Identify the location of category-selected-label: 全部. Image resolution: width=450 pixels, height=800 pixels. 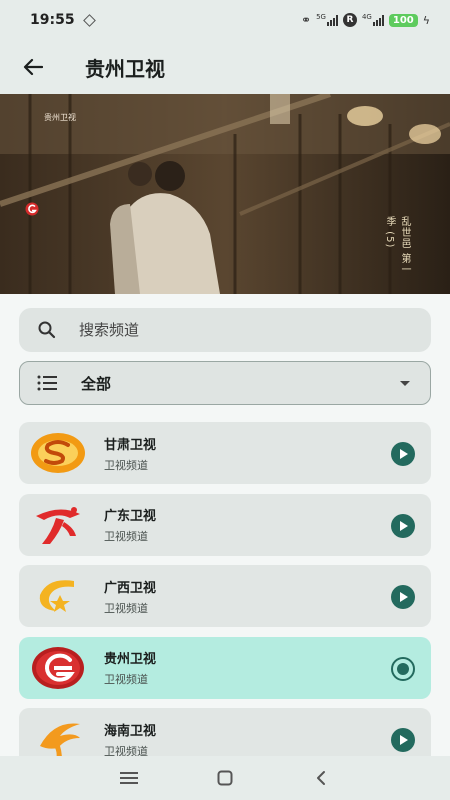
(96, 383).